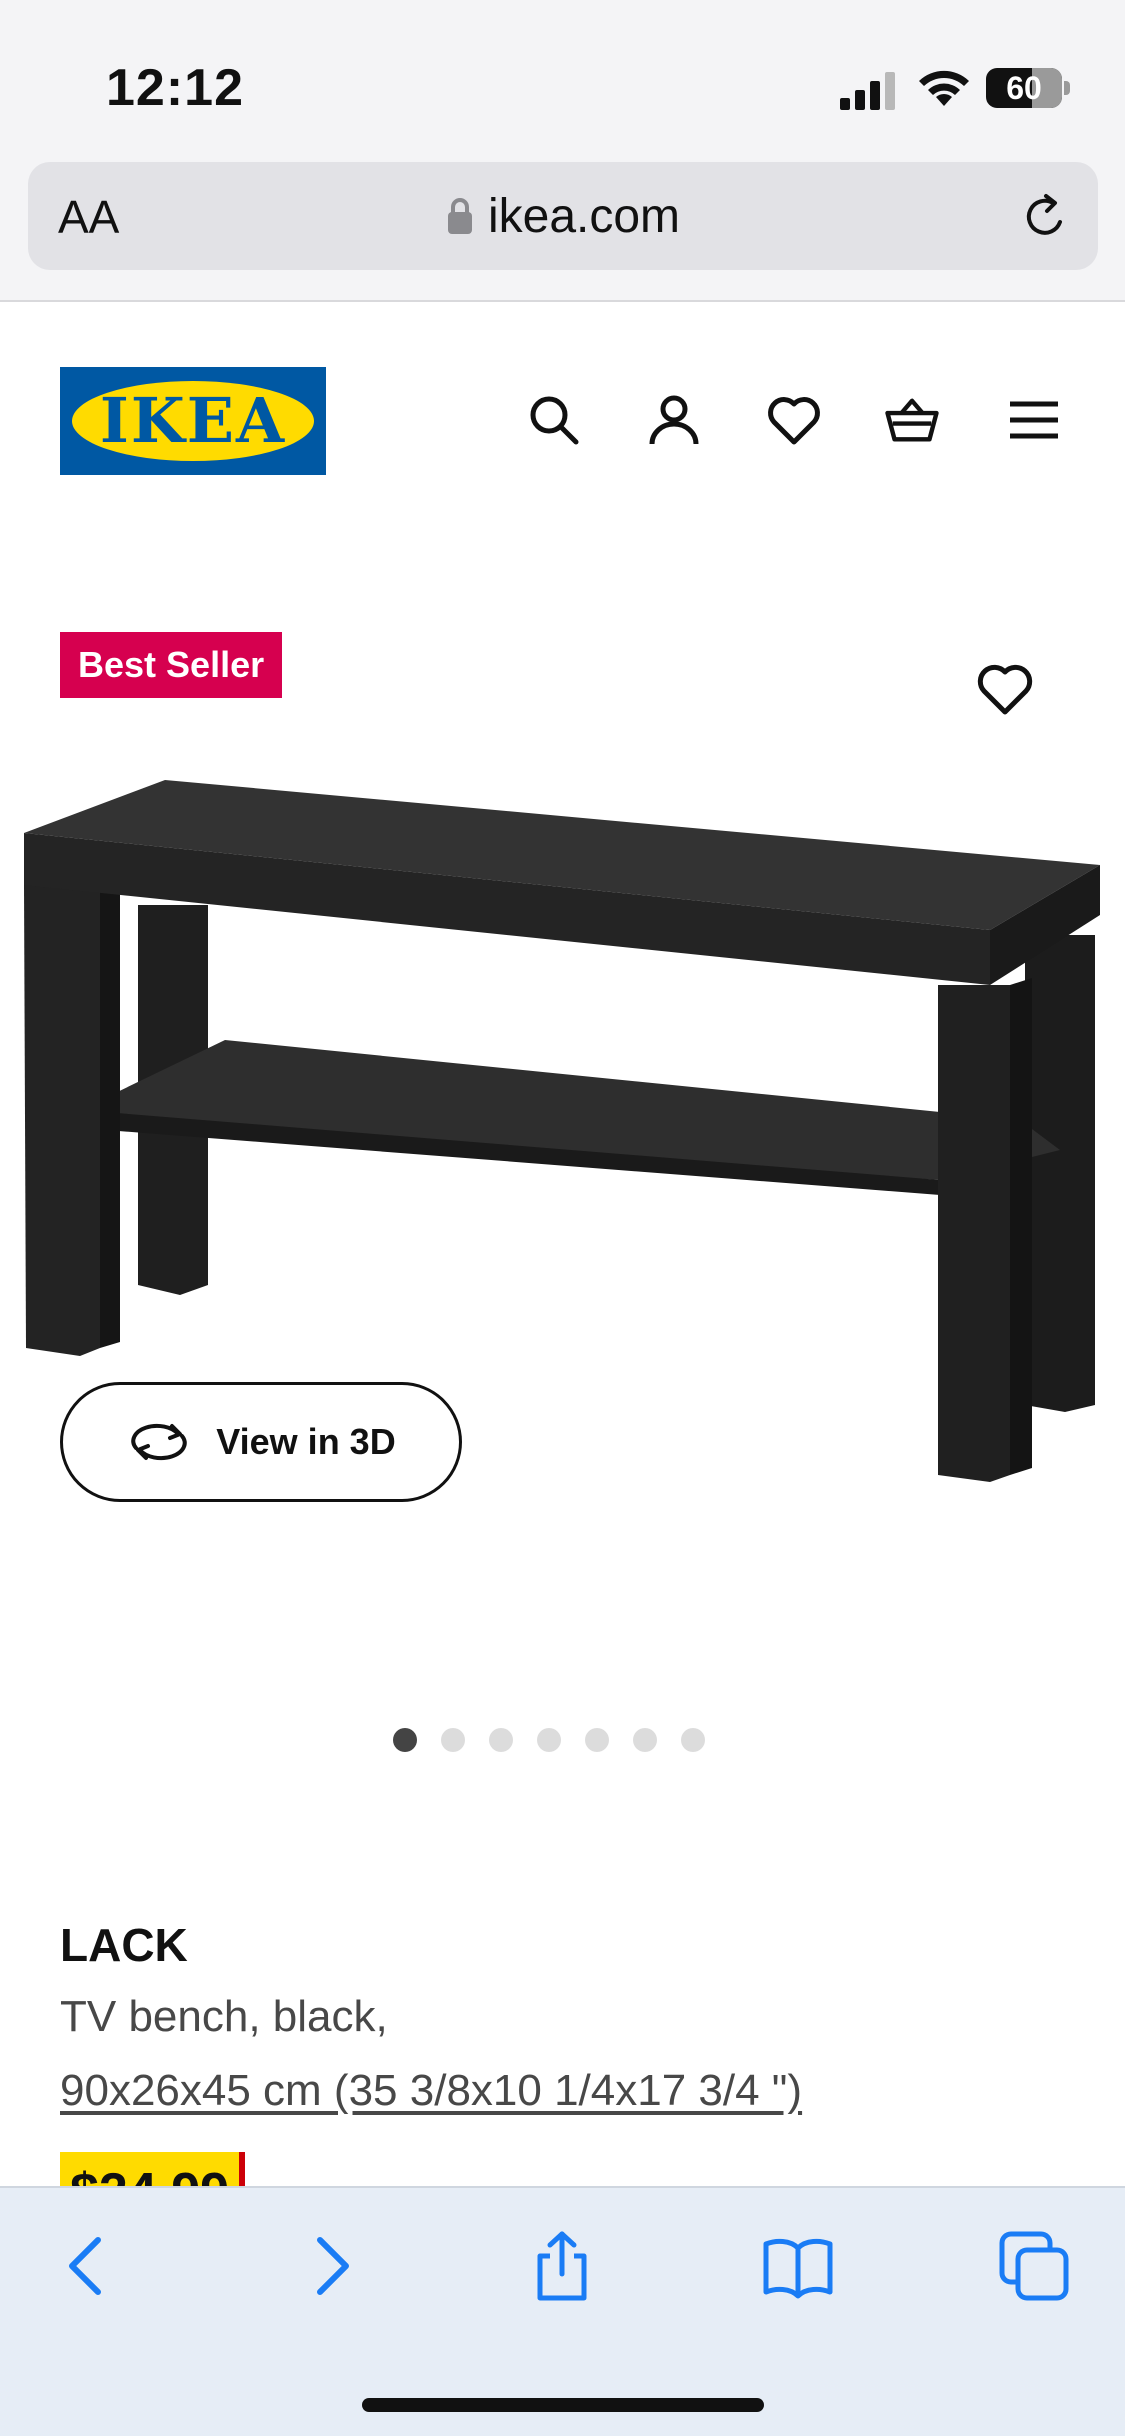 This screenshot has width=1125, height=2436. Describe the element at coordinates (912, 420) in the screenshot. I see `cart-icon` at that location.